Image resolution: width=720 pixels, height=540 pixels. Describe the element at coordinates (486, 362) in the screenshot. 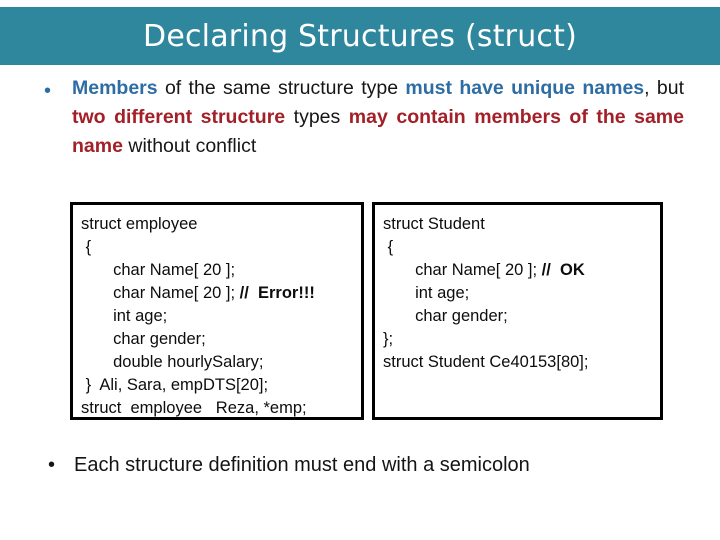

I see `code-text: struct Student Ce40153[80];` at that location.